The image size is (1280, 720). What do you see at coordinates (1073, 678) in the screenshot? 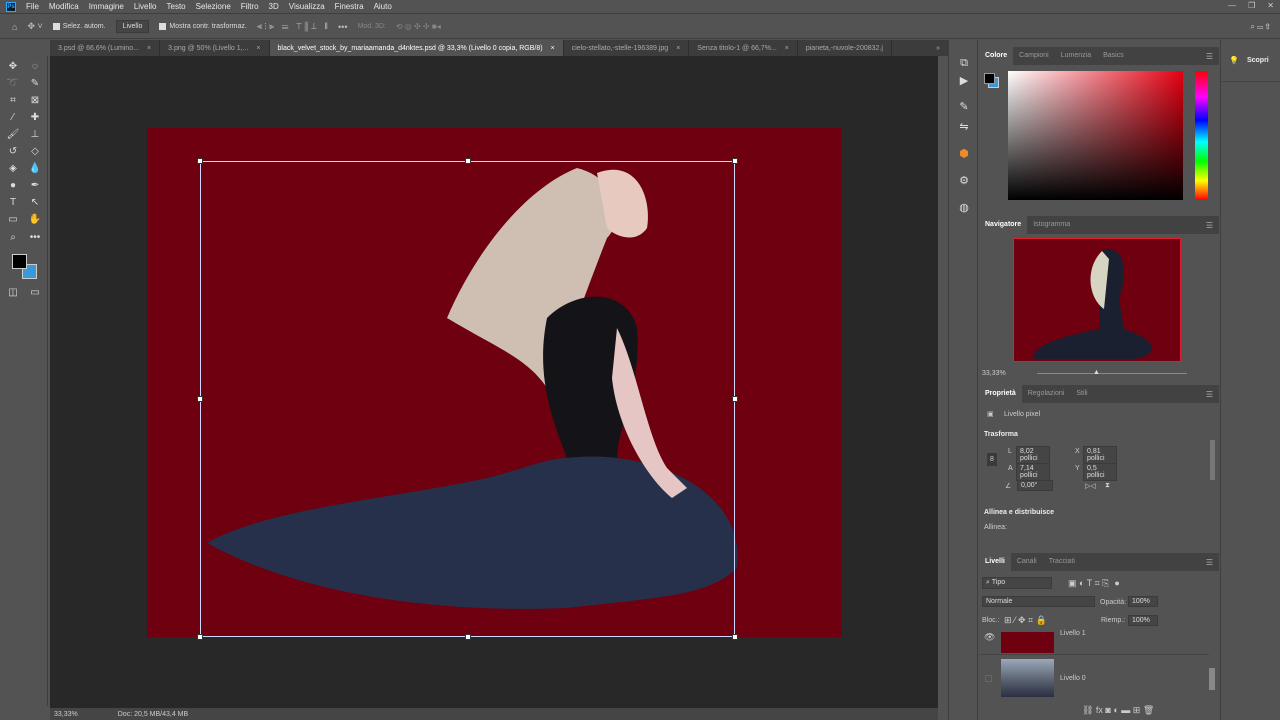
I see `layer-name: Livello 0` at bounding box center [1073, 678].